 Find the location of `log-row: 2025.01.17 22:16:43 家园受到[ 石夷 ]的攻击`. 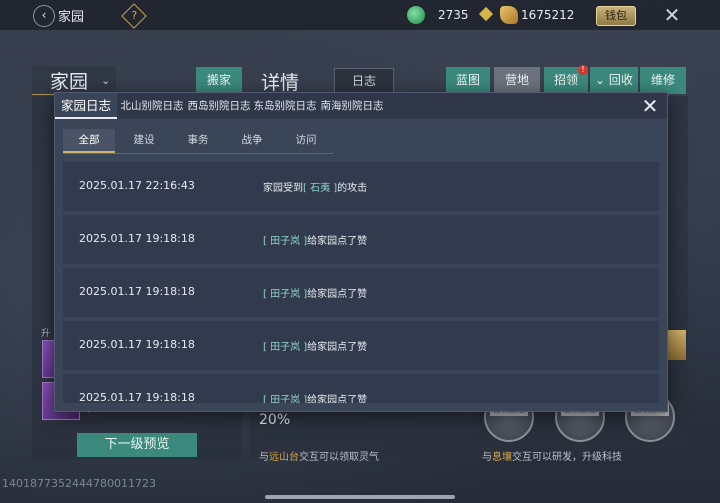

log-row: 2025.01.17 22:16:43 家园受到[ 石夷 ]的攻击 is located at coordinates (361, 186).